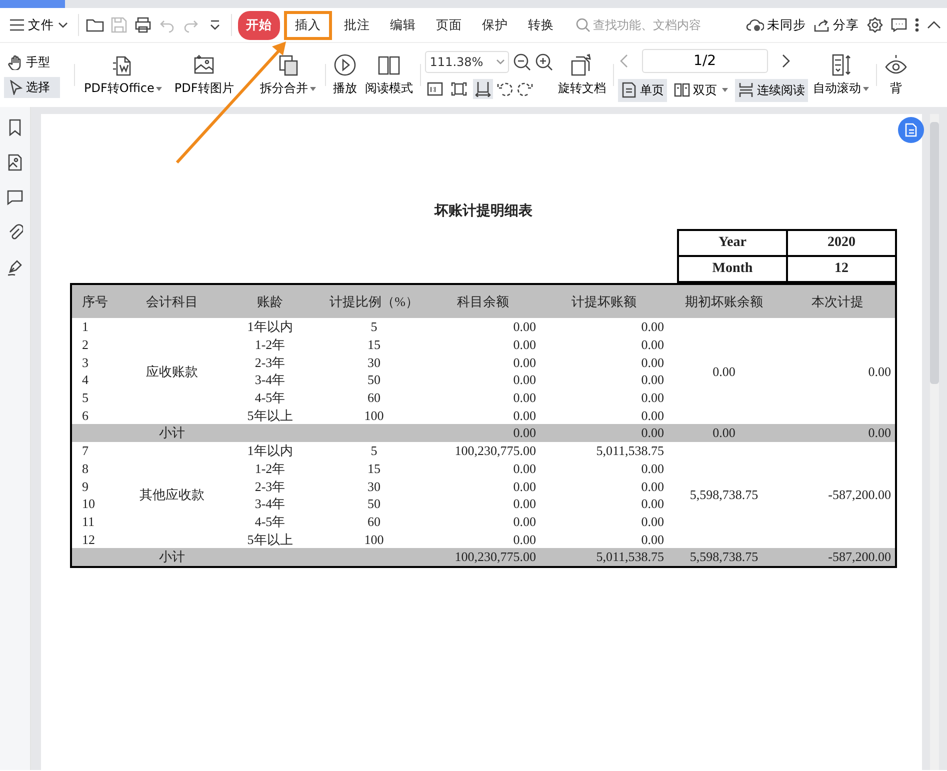  Describe the element at coordinates (449, 25) in the screenshot. I see `menu-tab: 页面` at that location.